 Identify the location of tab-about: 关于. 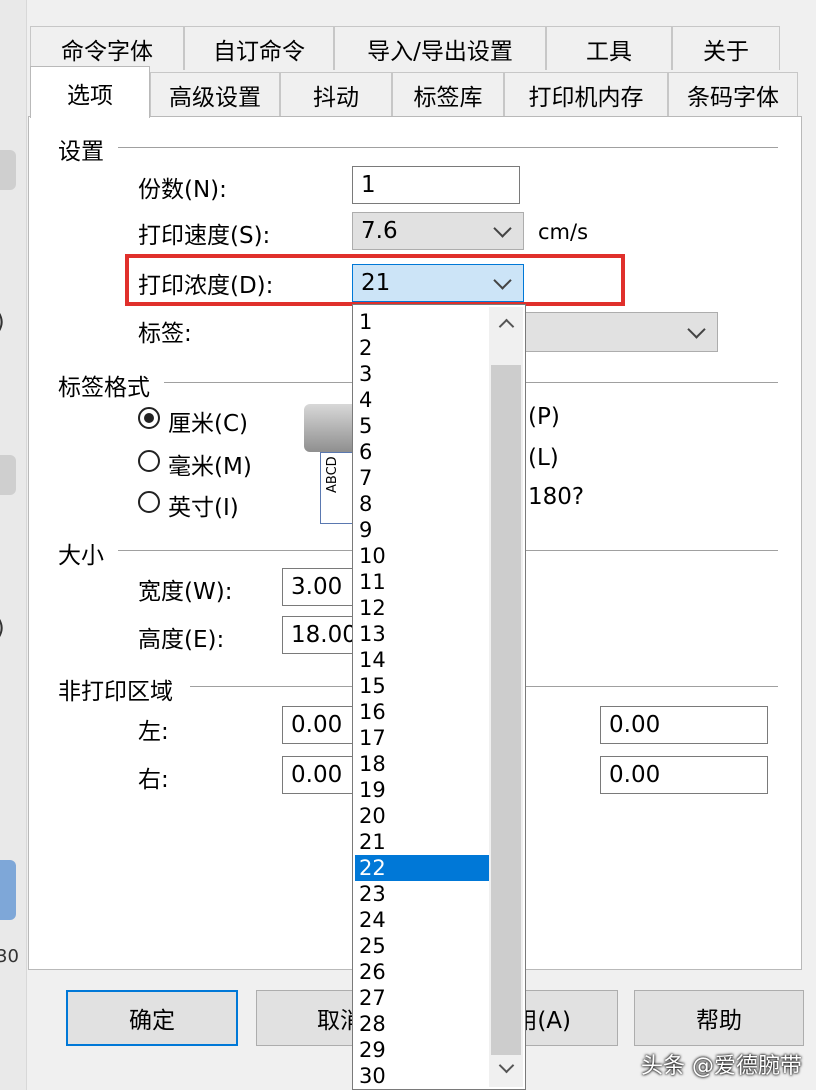
(726, 48).